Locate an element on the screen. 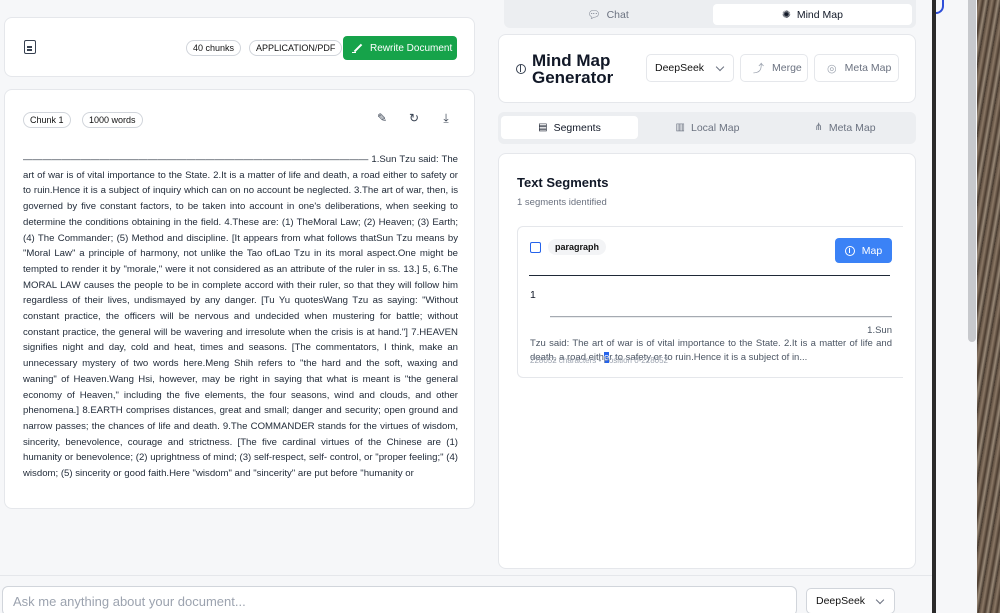  top-tab-bar: 💬︎ Chat ✺ Mind Map is located at coordinates (710, 14).